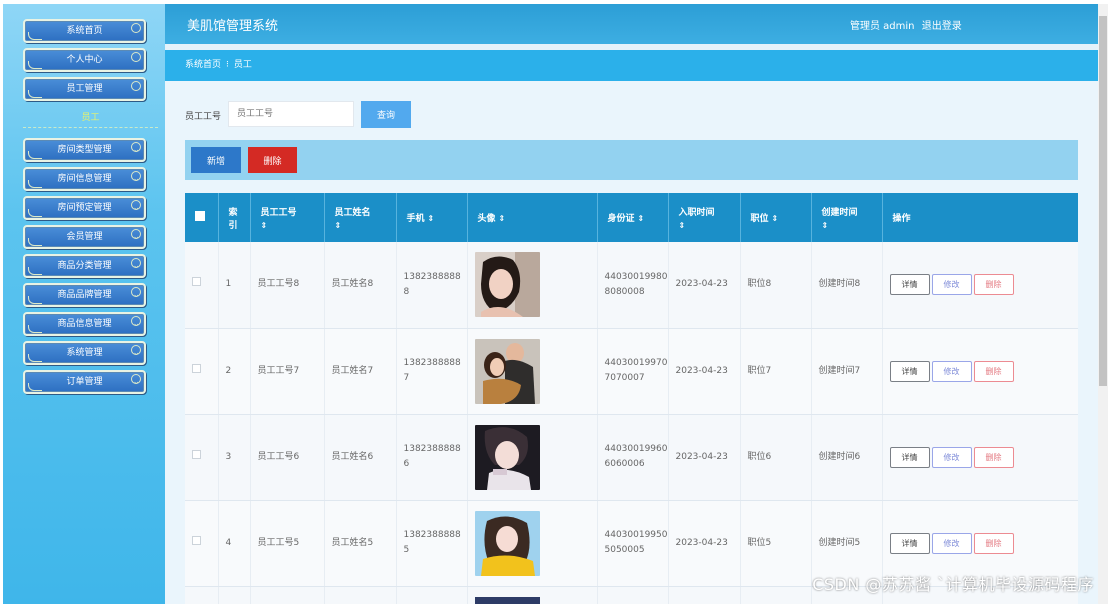  Describe the element at coordinates (287, 371) in the screenshot. I see `cell-emp-no: 员工工号7` at that location.